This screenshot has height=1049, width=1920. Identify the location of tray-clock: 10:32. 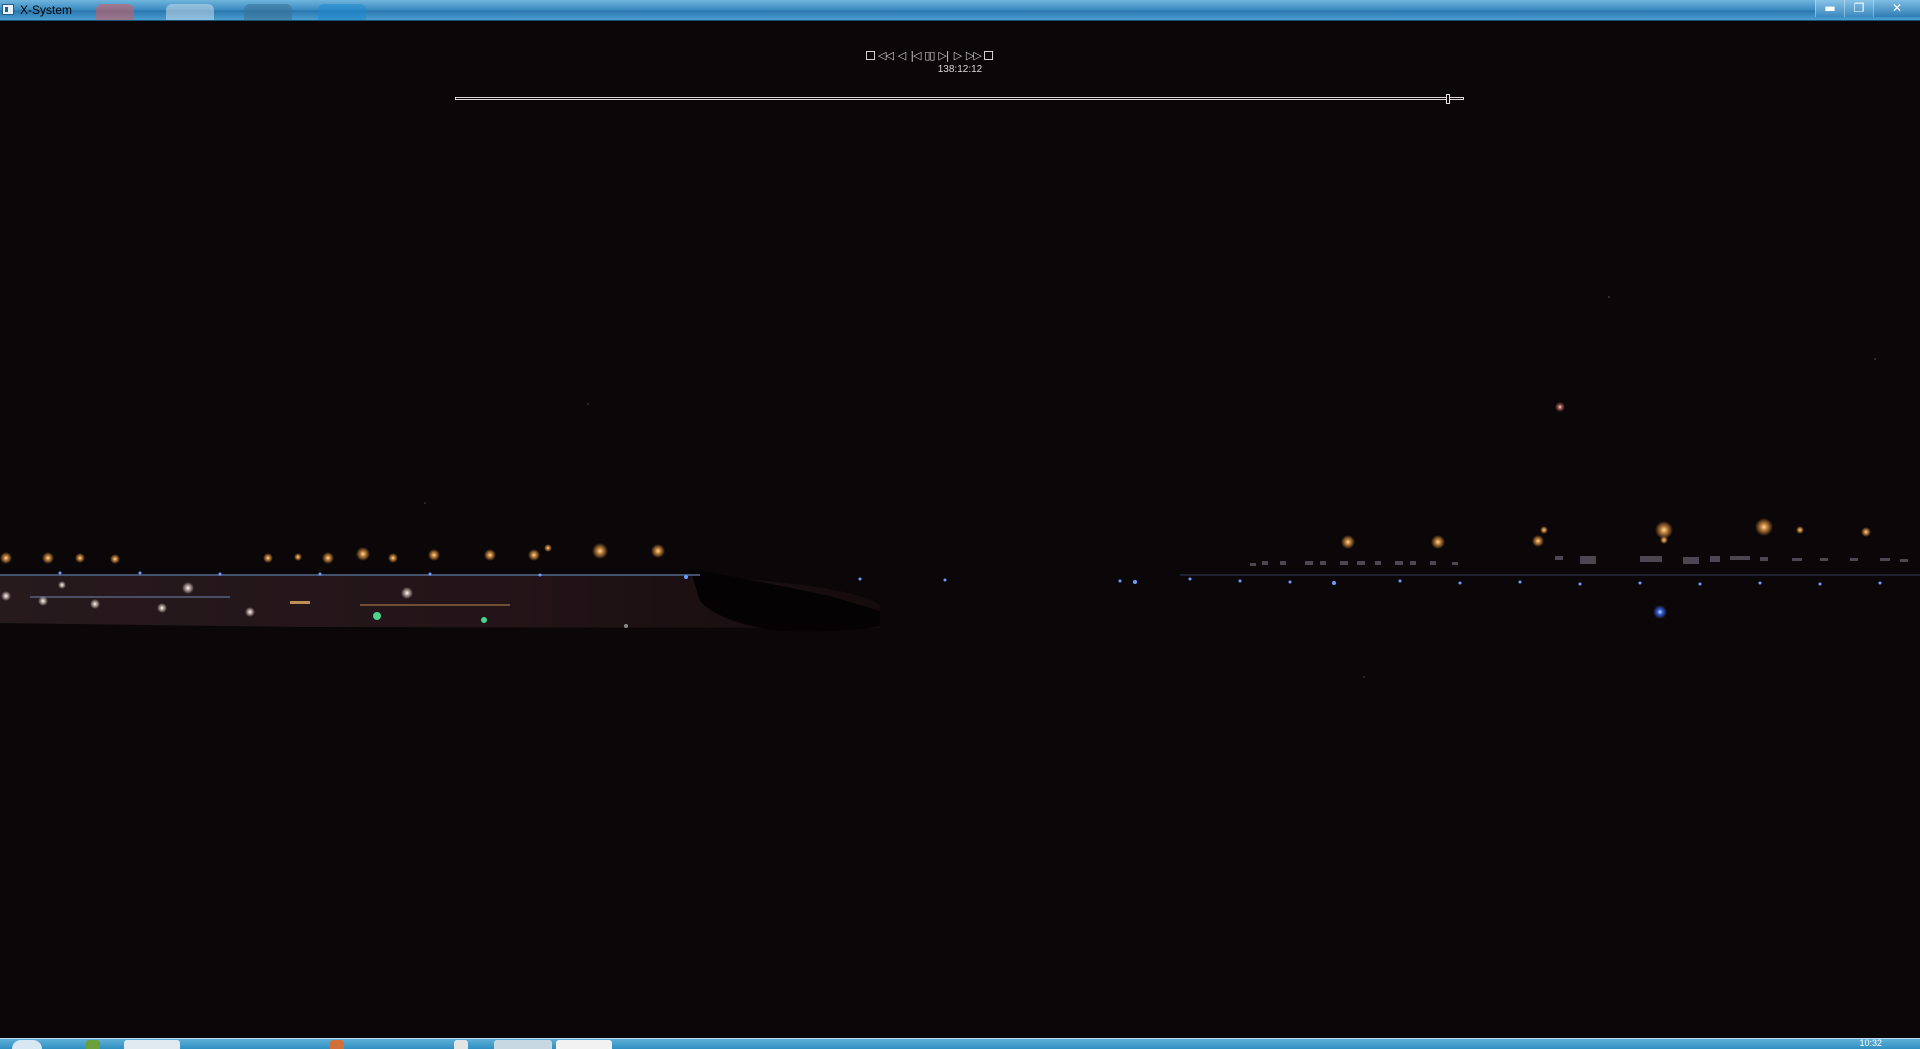
(1870, 1043).